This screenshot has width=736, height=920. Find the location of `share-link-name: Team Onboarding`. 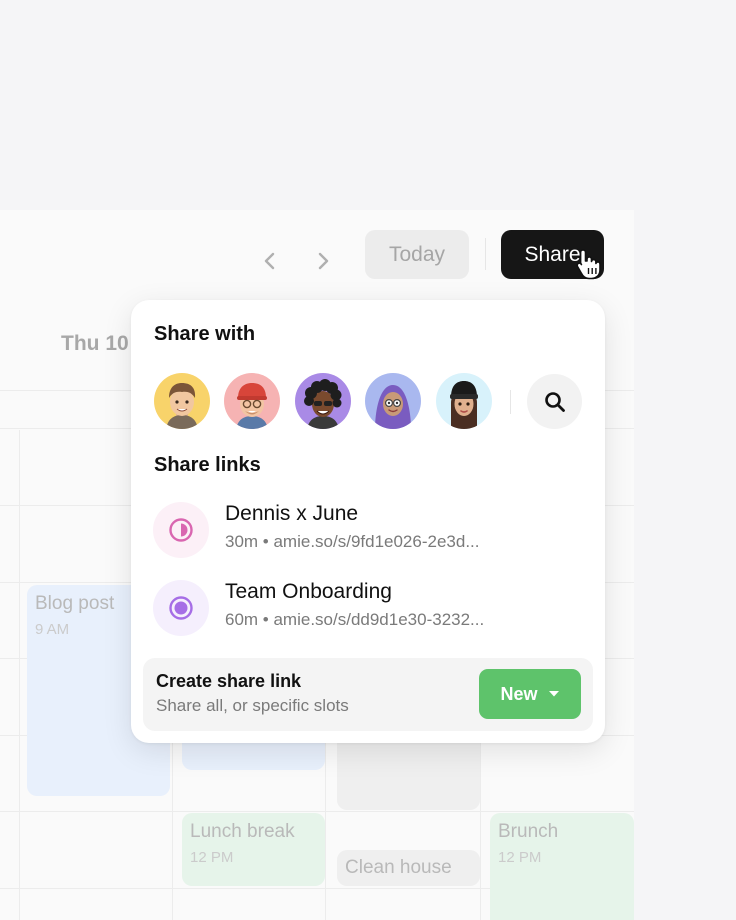

share-link-name: Team Onboarding is located at coordinates (308, 591).